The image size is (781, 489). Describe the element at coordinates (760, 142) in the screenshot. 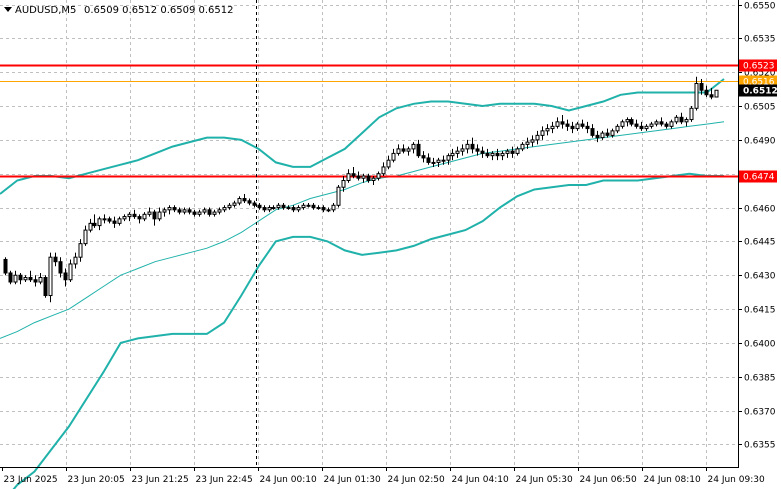

I see `y-tick-label: 0.6490` at that location.